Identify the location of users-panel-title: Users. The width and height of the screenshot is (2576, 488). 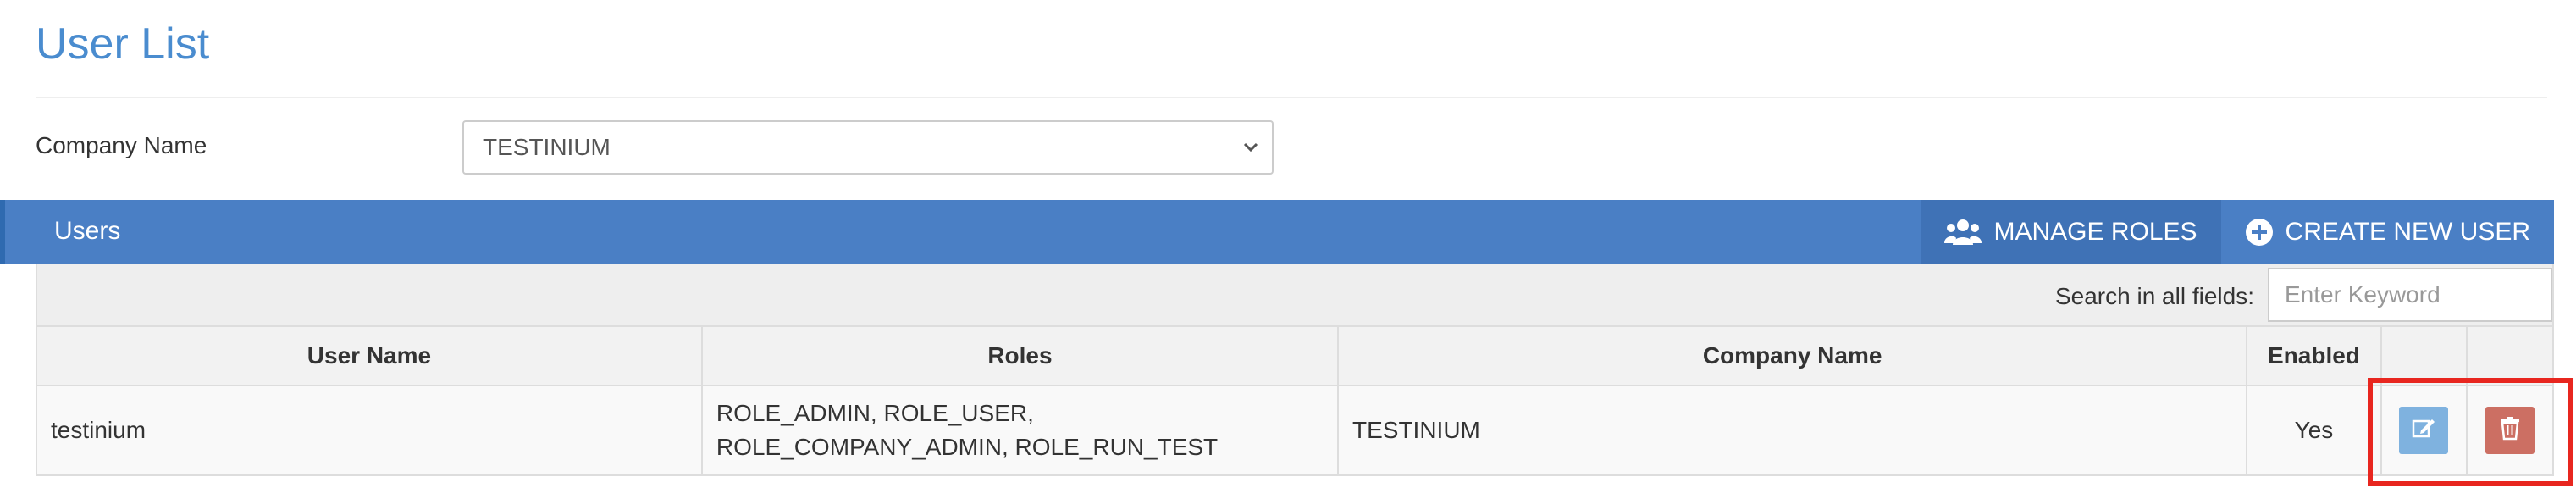
(88, 231).